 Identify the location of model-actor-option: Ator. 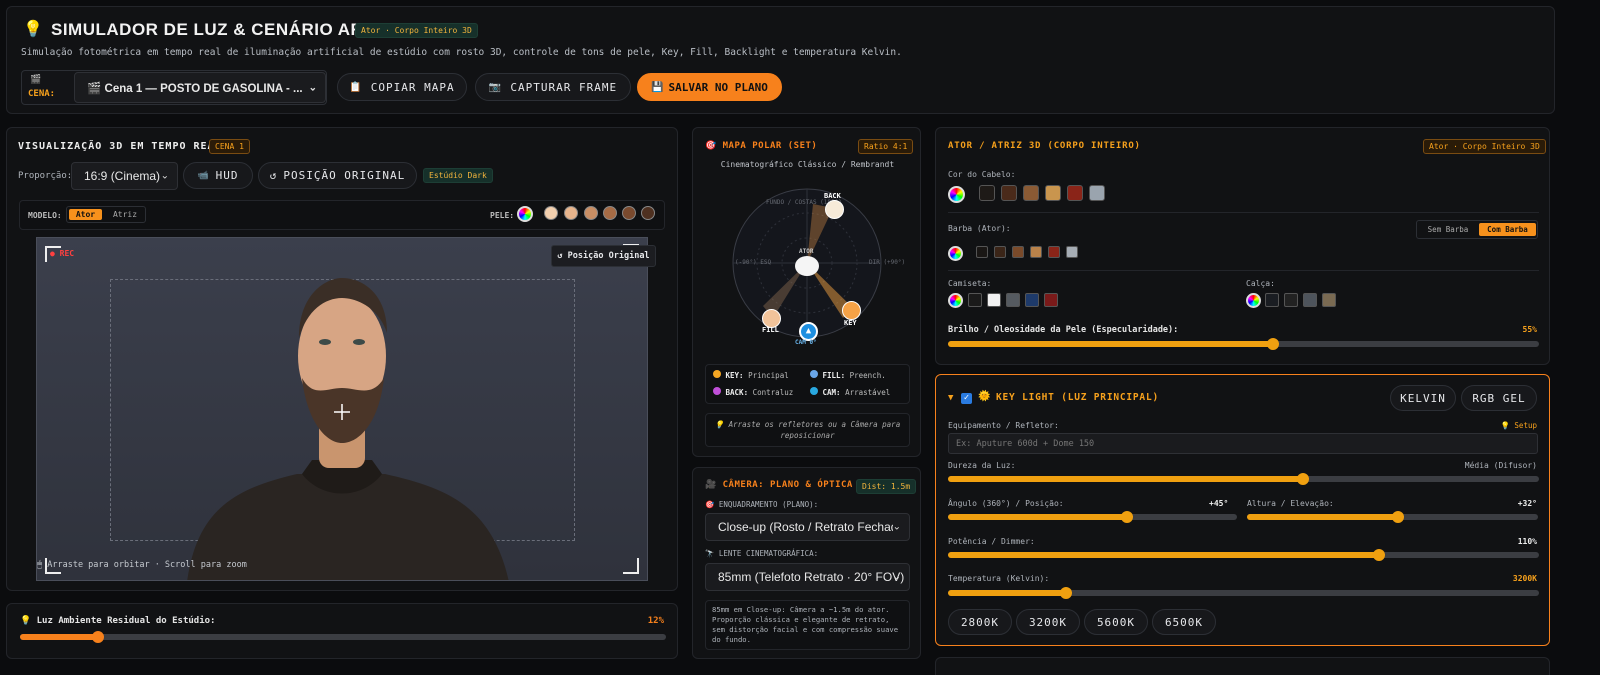
(85, 214).